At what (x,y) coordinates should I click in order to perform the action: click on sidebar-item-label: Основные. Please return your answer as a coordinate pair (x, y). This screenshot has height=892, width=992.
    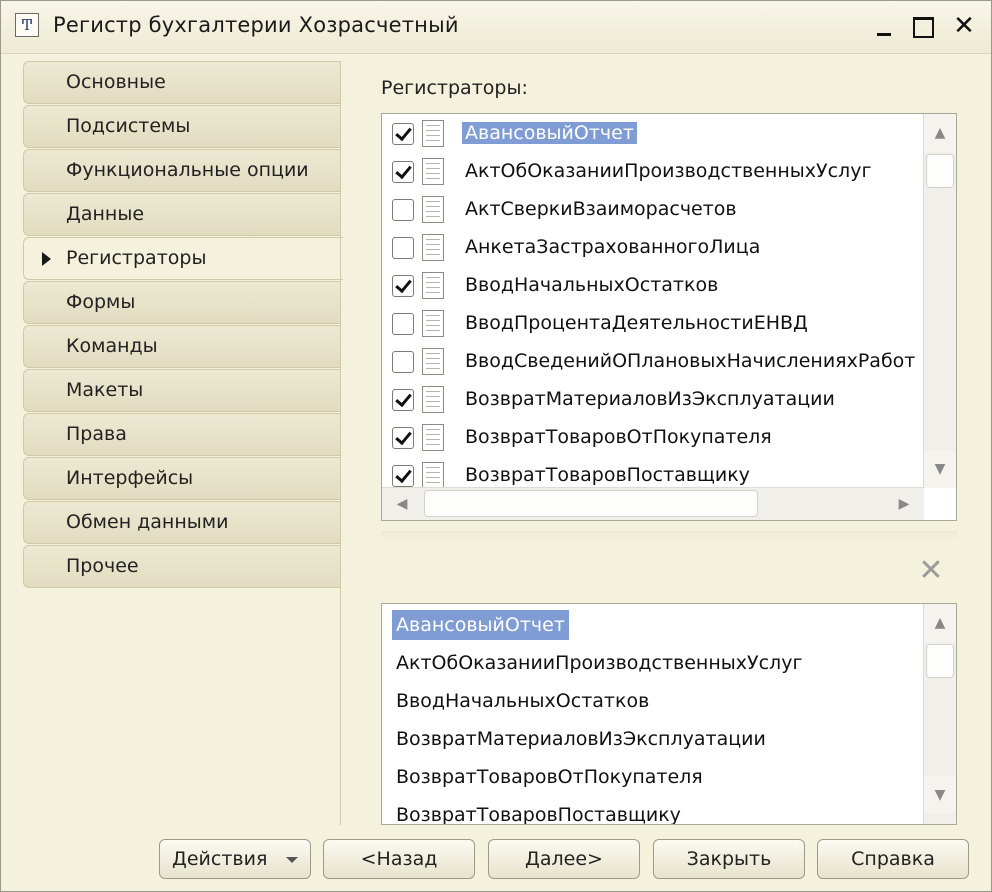
    Looking at the image, I should click on (116, 82).